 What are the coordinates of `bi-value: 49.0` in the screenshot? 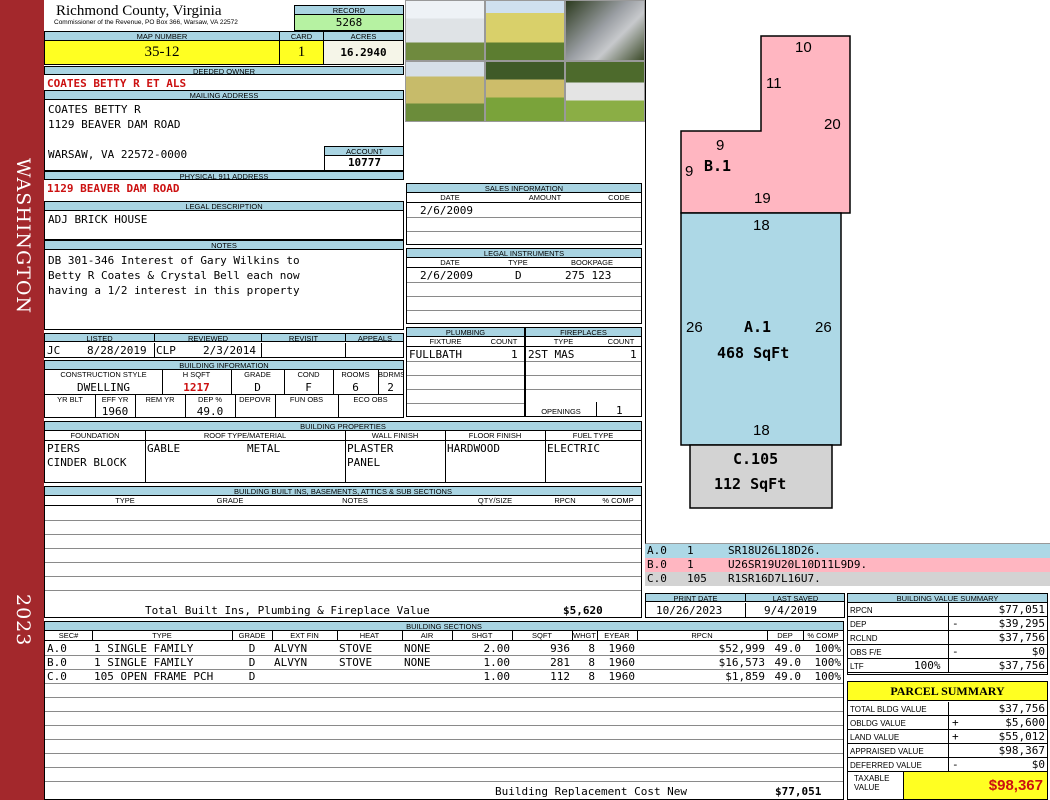 It's located at (210, 411).